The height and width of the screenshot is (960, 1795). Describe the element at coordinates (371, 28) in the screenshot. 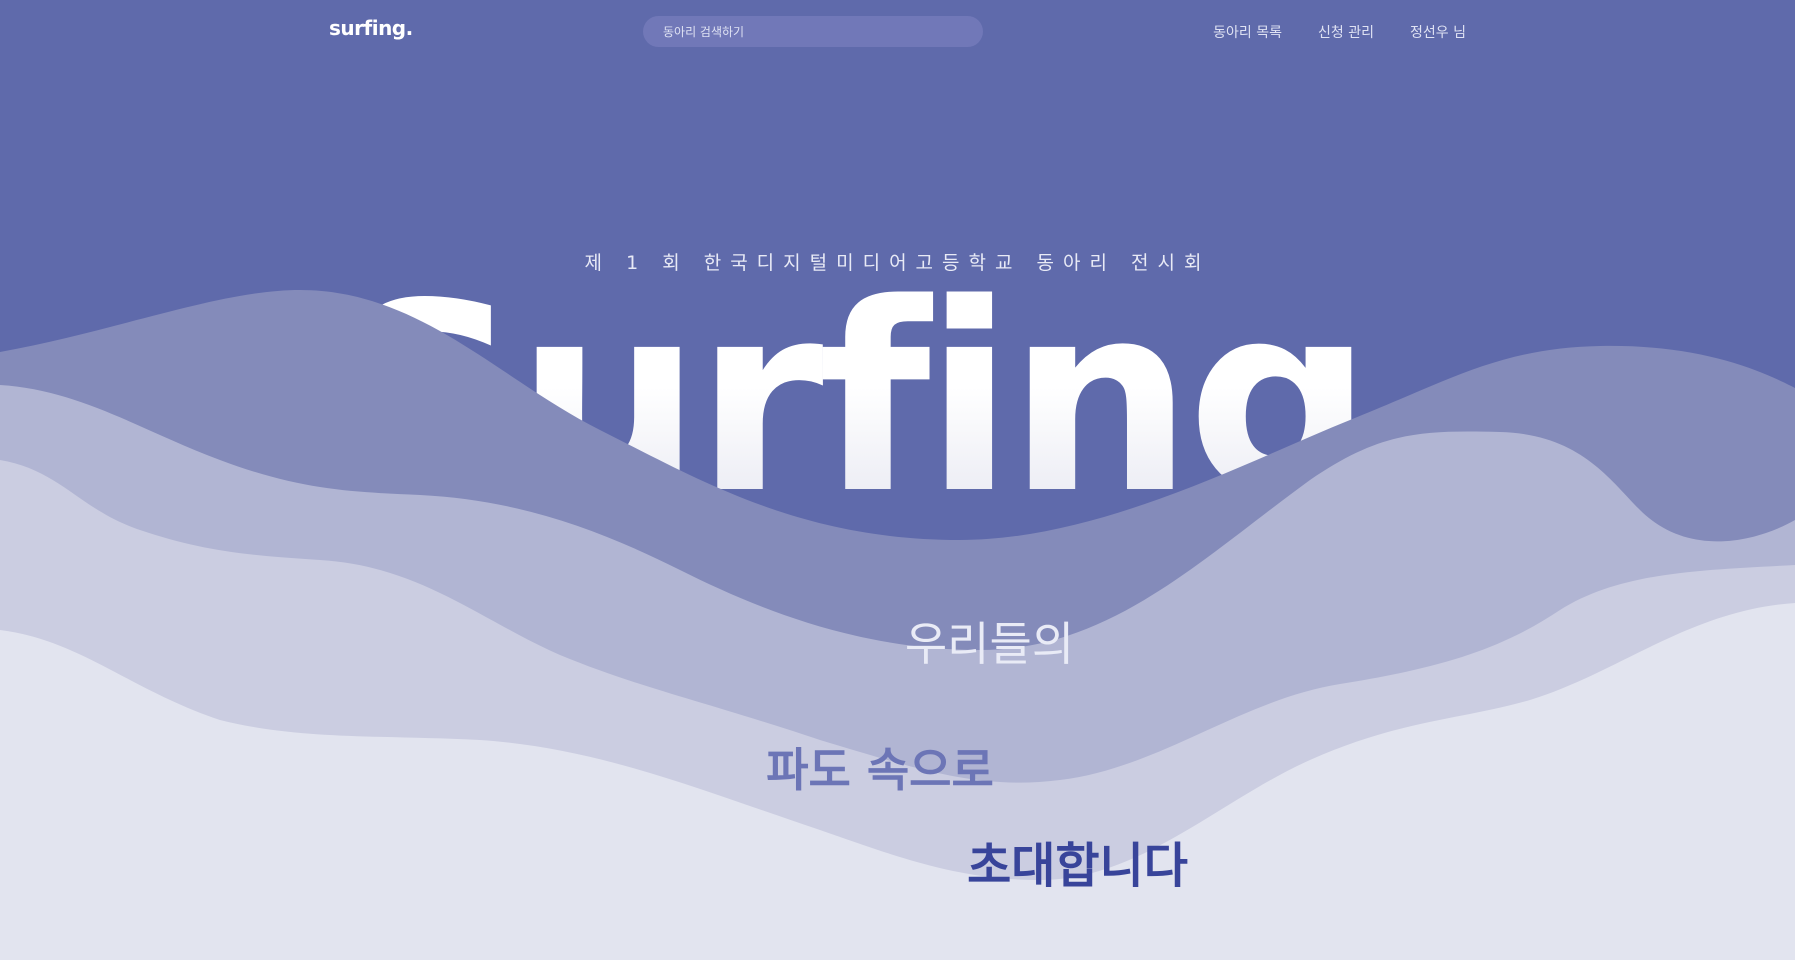

I see `logo-link: surfing.` at that location.